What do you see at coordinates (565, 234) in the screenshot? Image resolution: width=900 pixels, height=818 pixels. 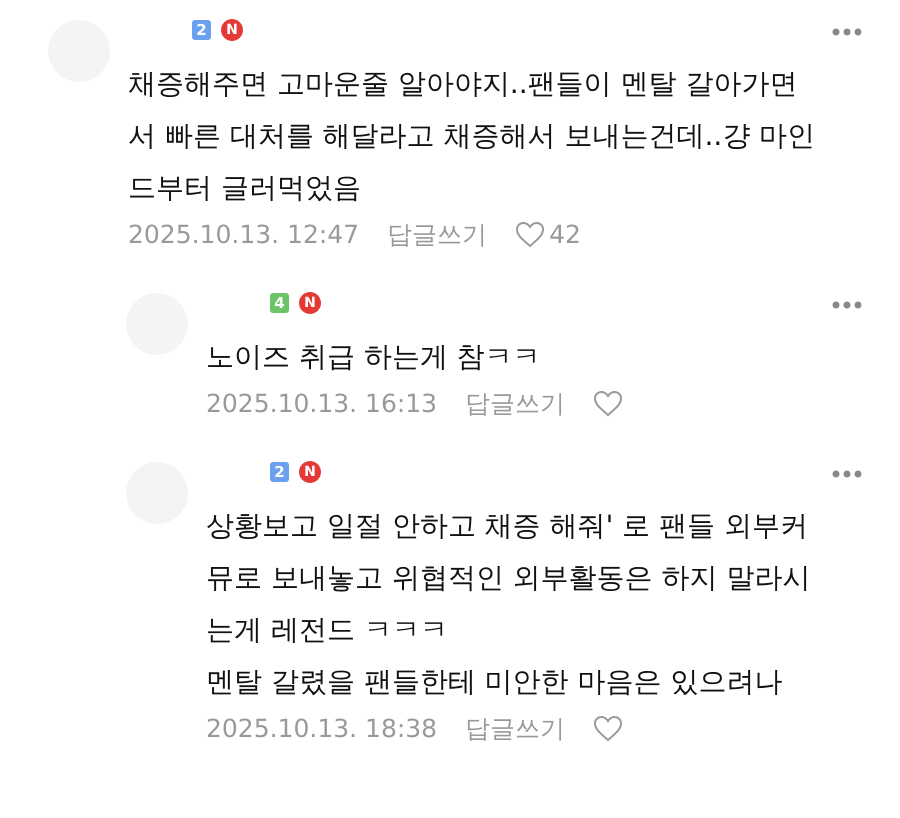 I see `like-count: 42` at bounding box center [565, 234].